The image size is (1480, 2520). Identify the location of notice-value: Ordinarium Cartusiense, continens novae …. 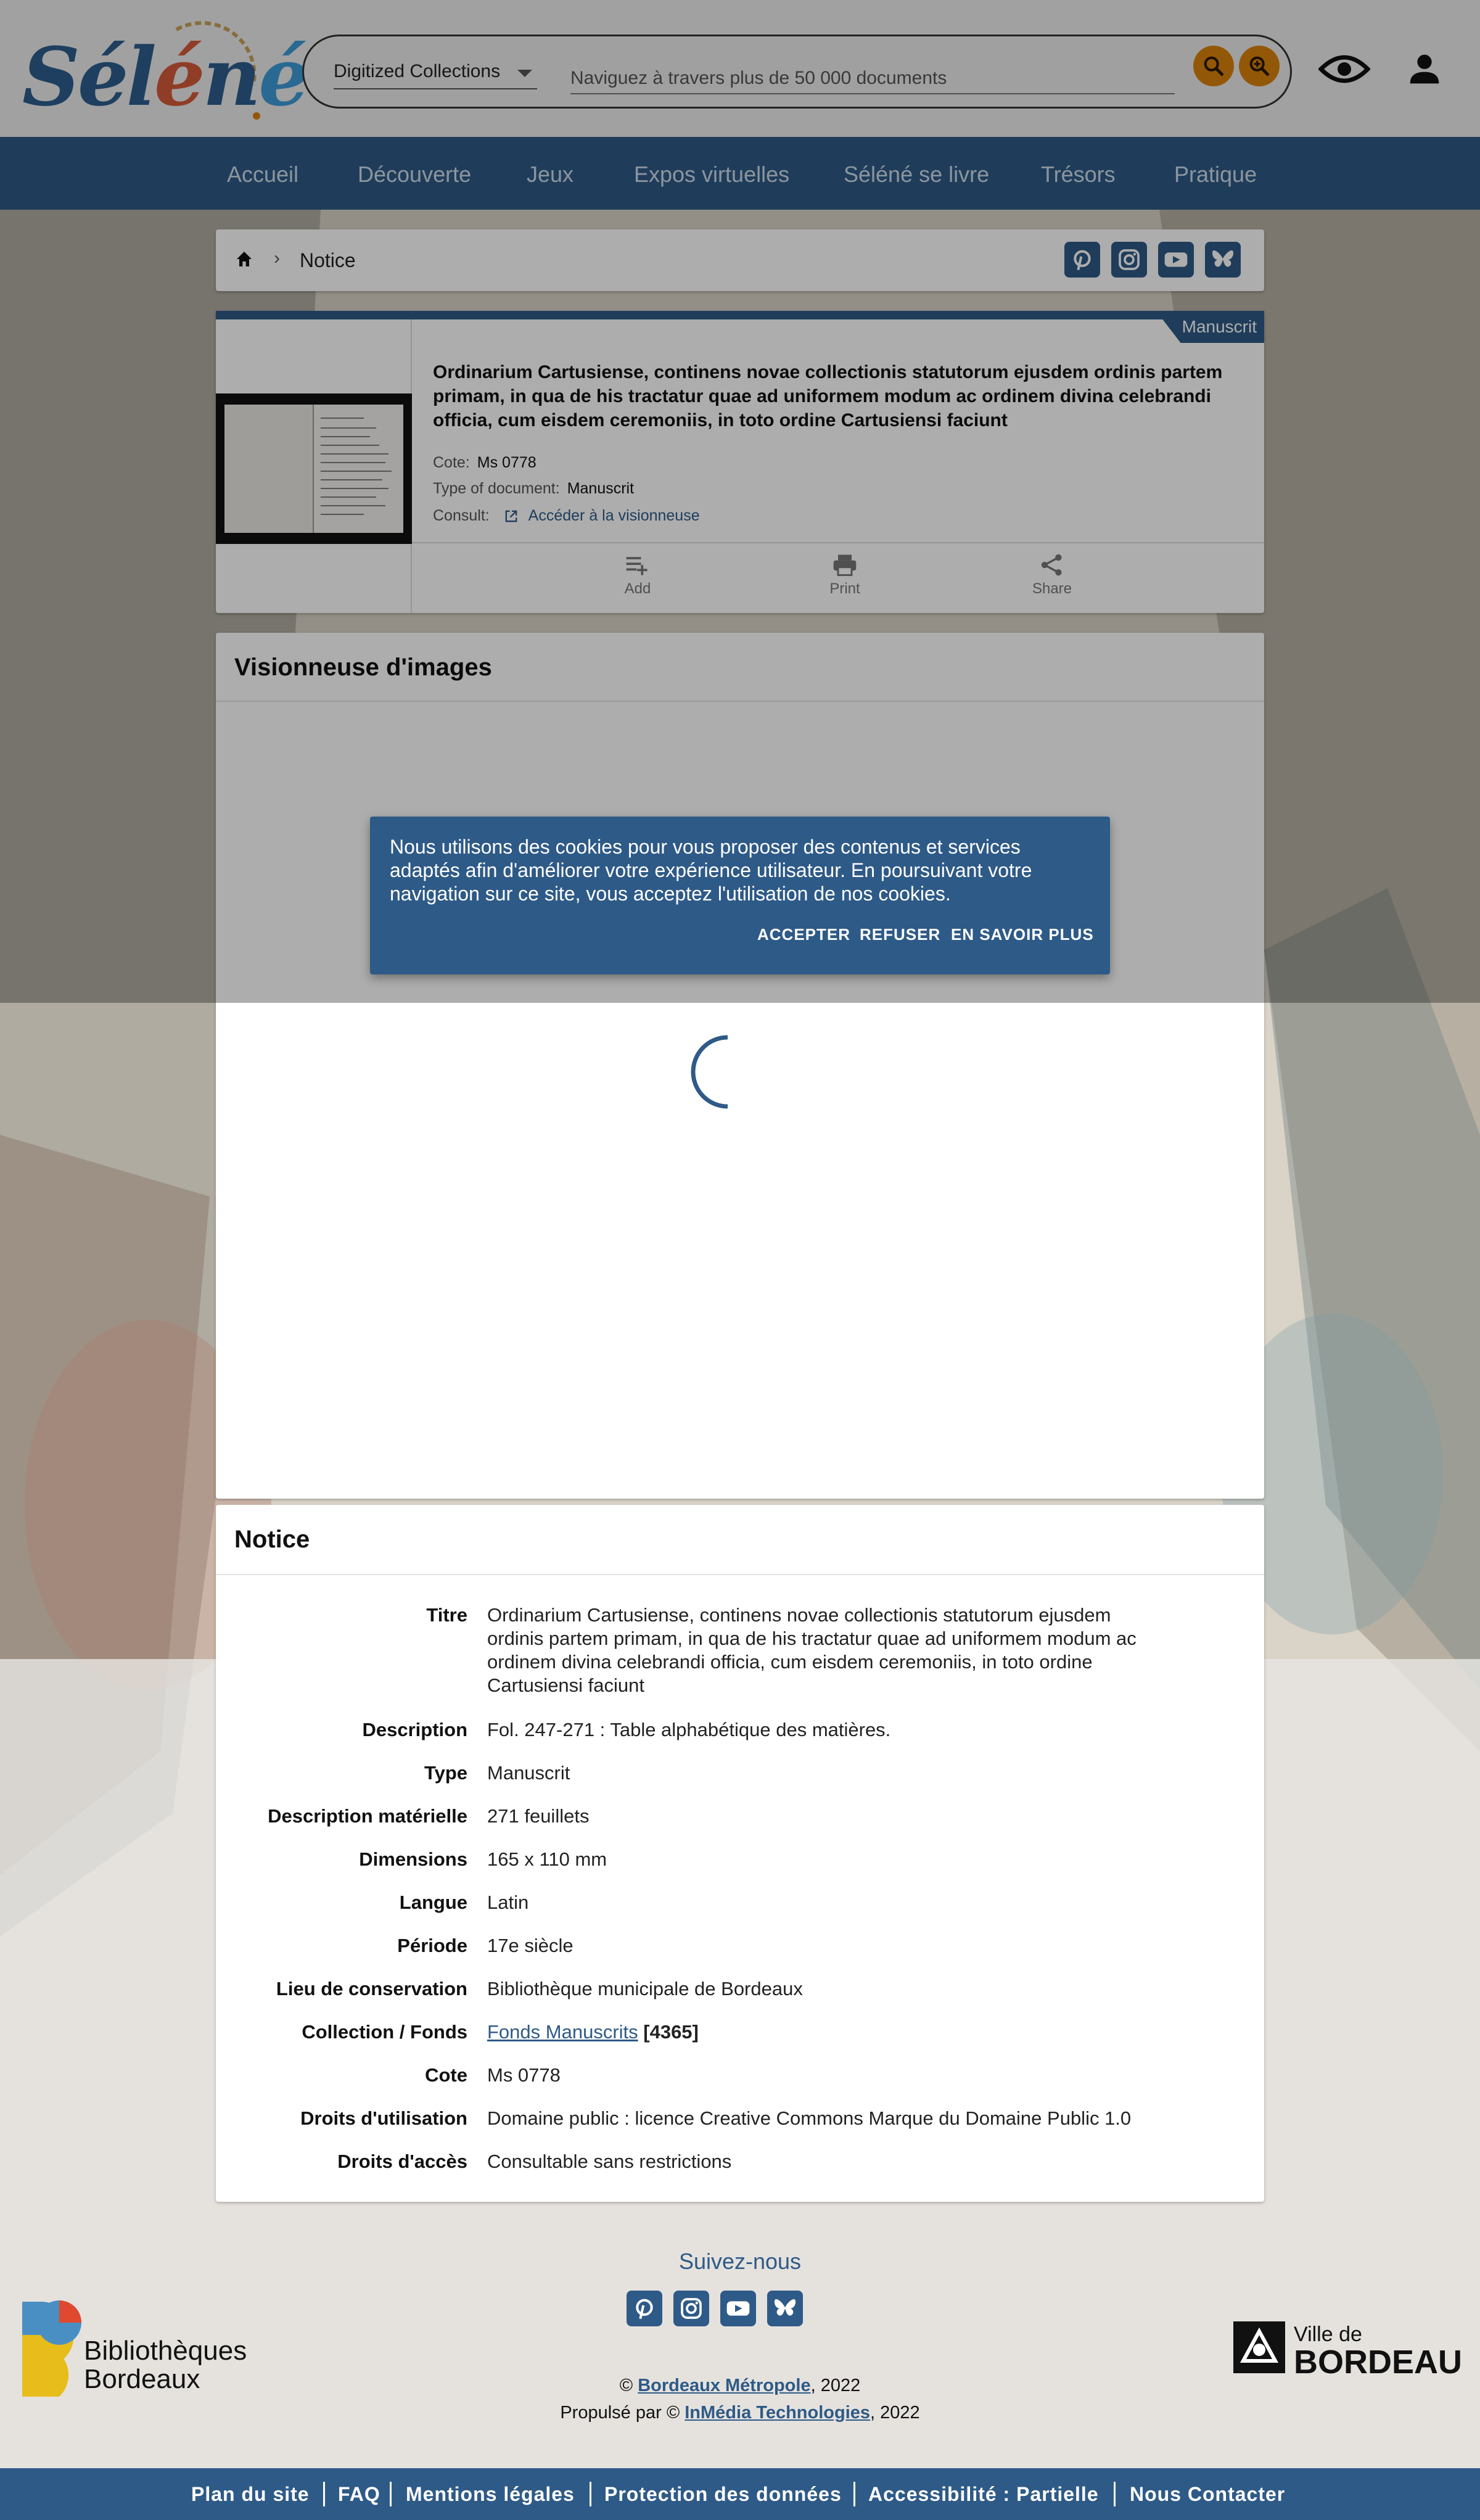
(812, 1650).